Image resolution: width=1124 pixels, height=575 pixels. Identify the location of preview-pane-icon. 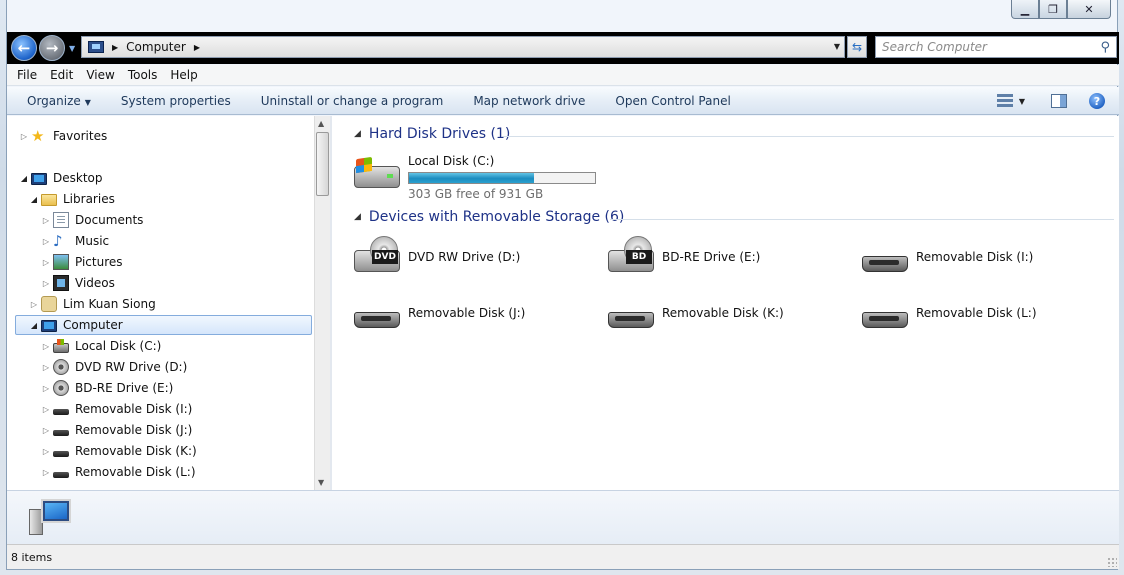
(1059, 101).